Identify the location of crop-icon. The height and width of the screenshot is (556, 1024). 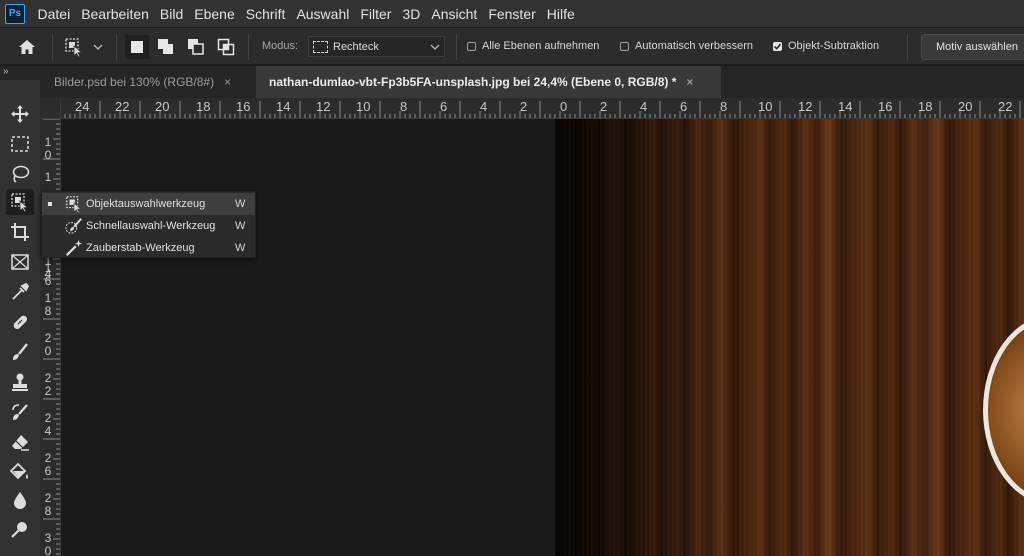
(20, 232).